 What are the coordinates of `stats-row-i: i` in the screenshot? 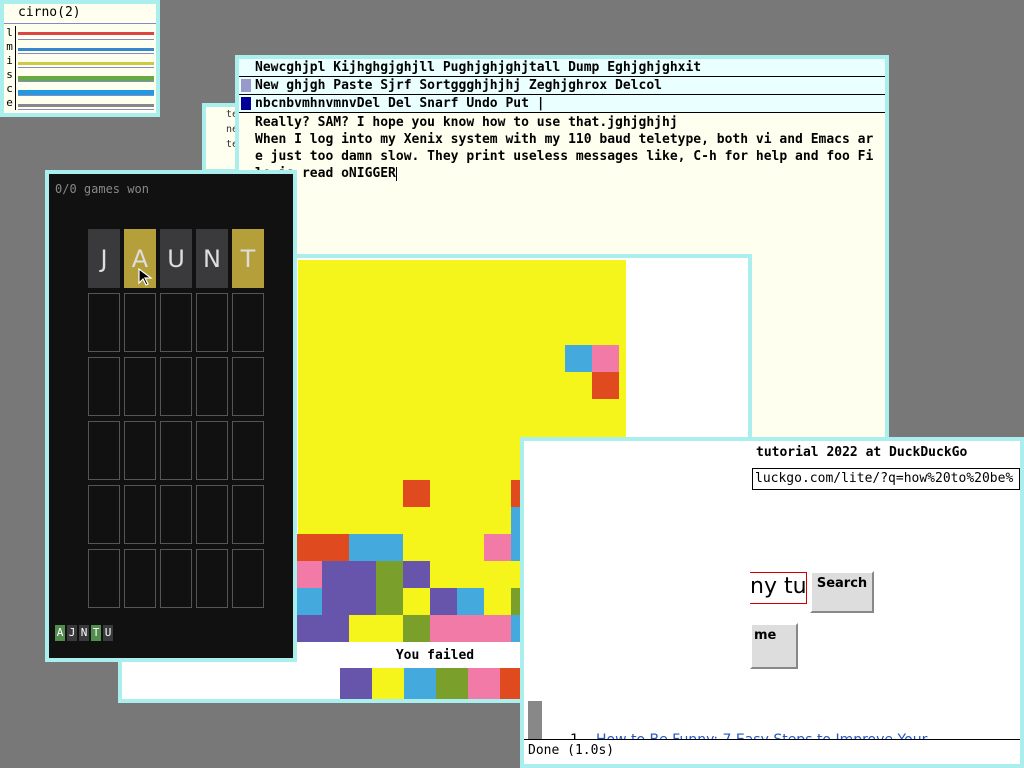 It's located at (80, 61).